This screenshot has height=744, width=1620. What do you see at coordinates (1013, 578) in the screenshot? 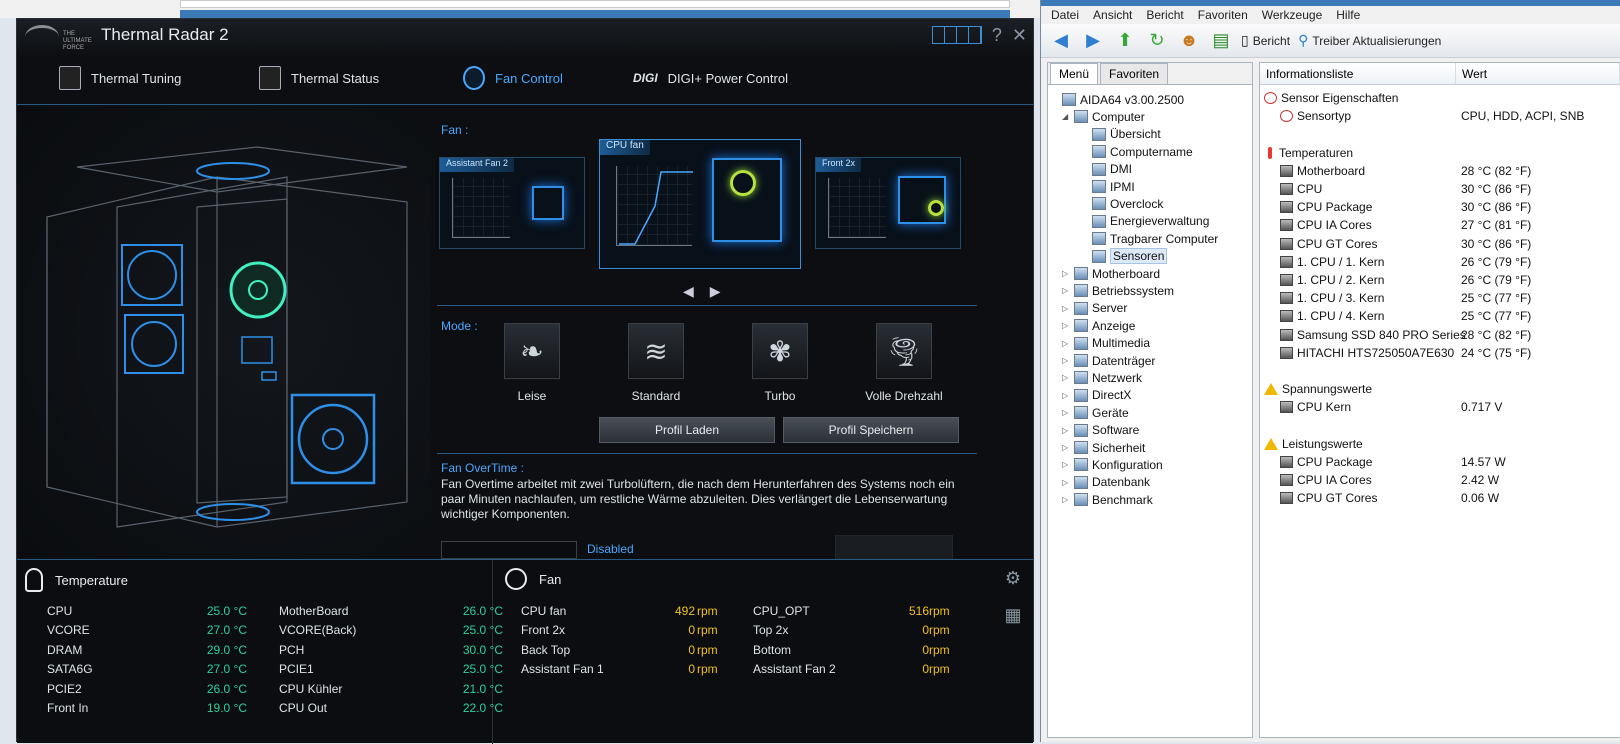
I see `settings-gear-icon: ⚙` at bounding box center [1013, 578].